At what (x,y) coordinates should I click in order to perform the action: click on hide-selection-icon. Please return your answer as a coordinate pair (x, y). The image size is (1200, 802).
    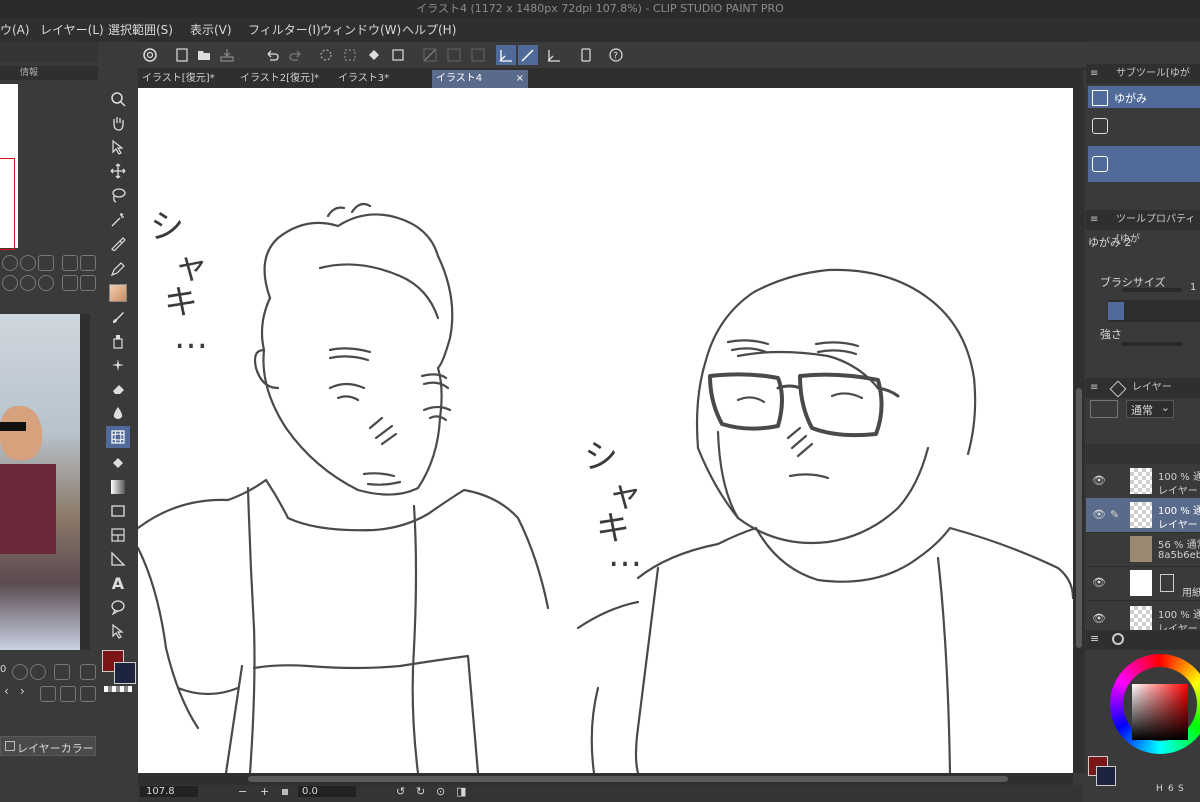
    Looking at the image, I should click on (430, 55).